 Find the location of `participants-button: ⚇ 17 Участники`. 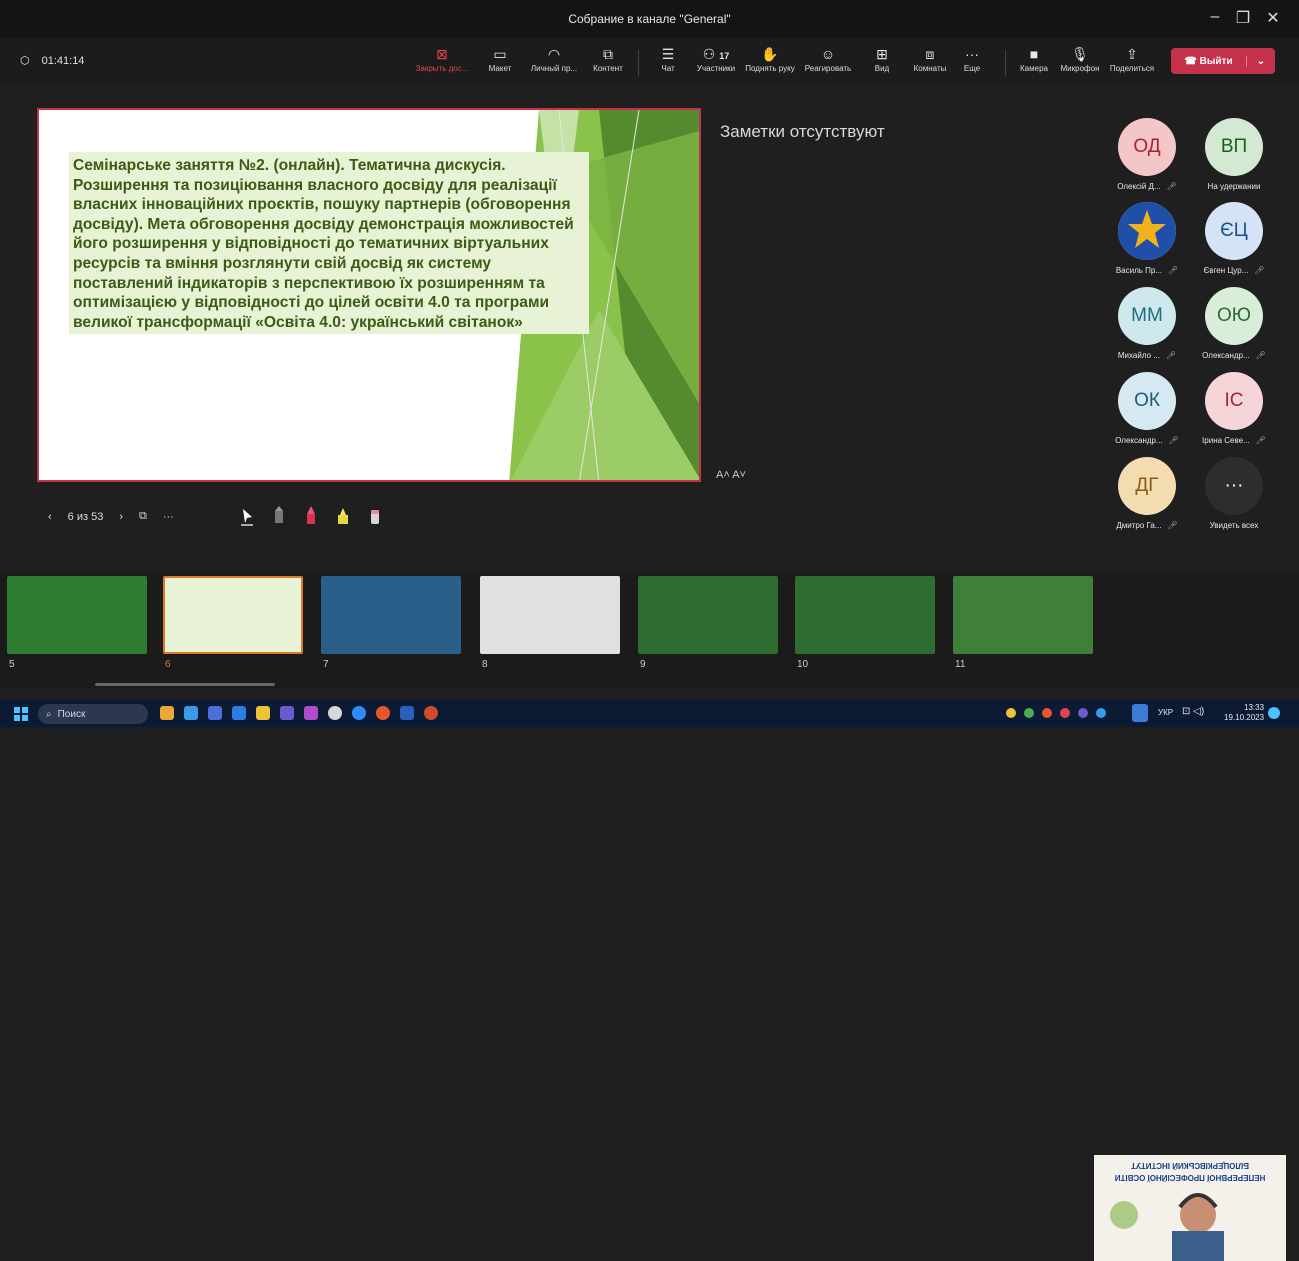

participants-button: ⚇ 17 Участники is located at coordinates (716, 58).